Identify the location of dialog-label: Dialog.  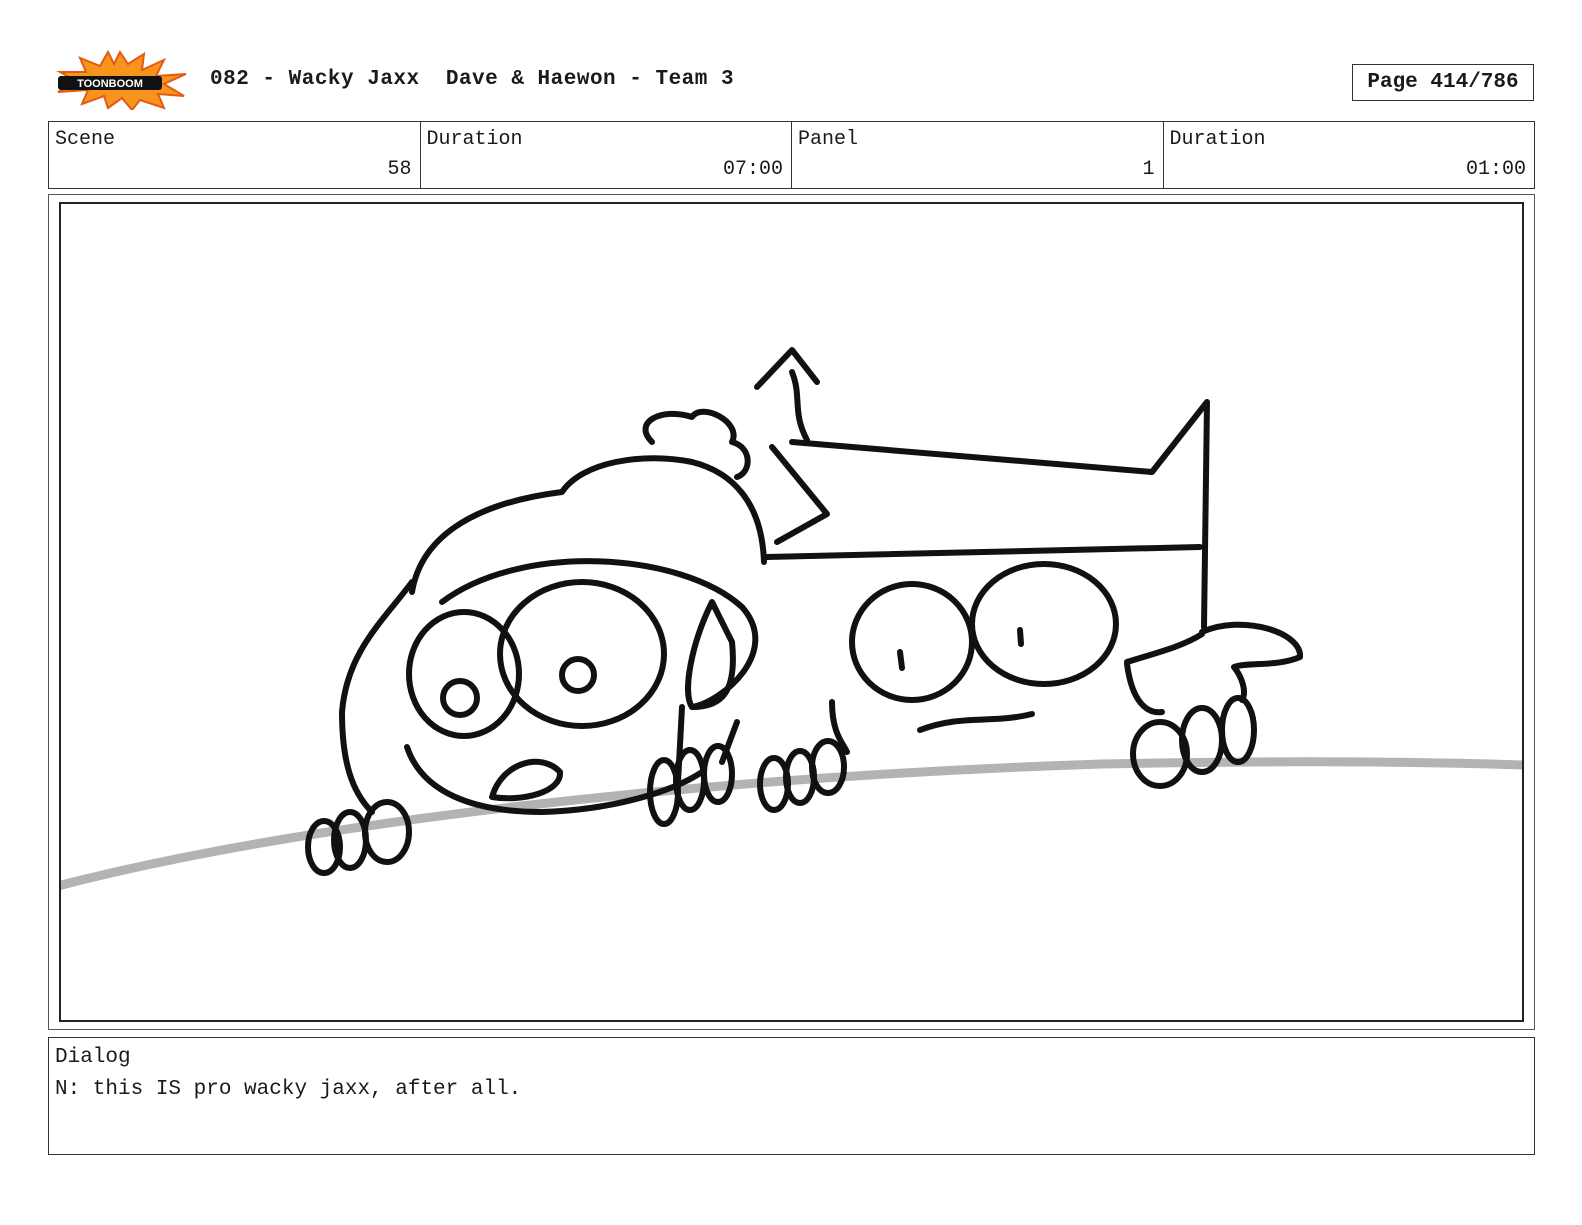
(93, 1057).